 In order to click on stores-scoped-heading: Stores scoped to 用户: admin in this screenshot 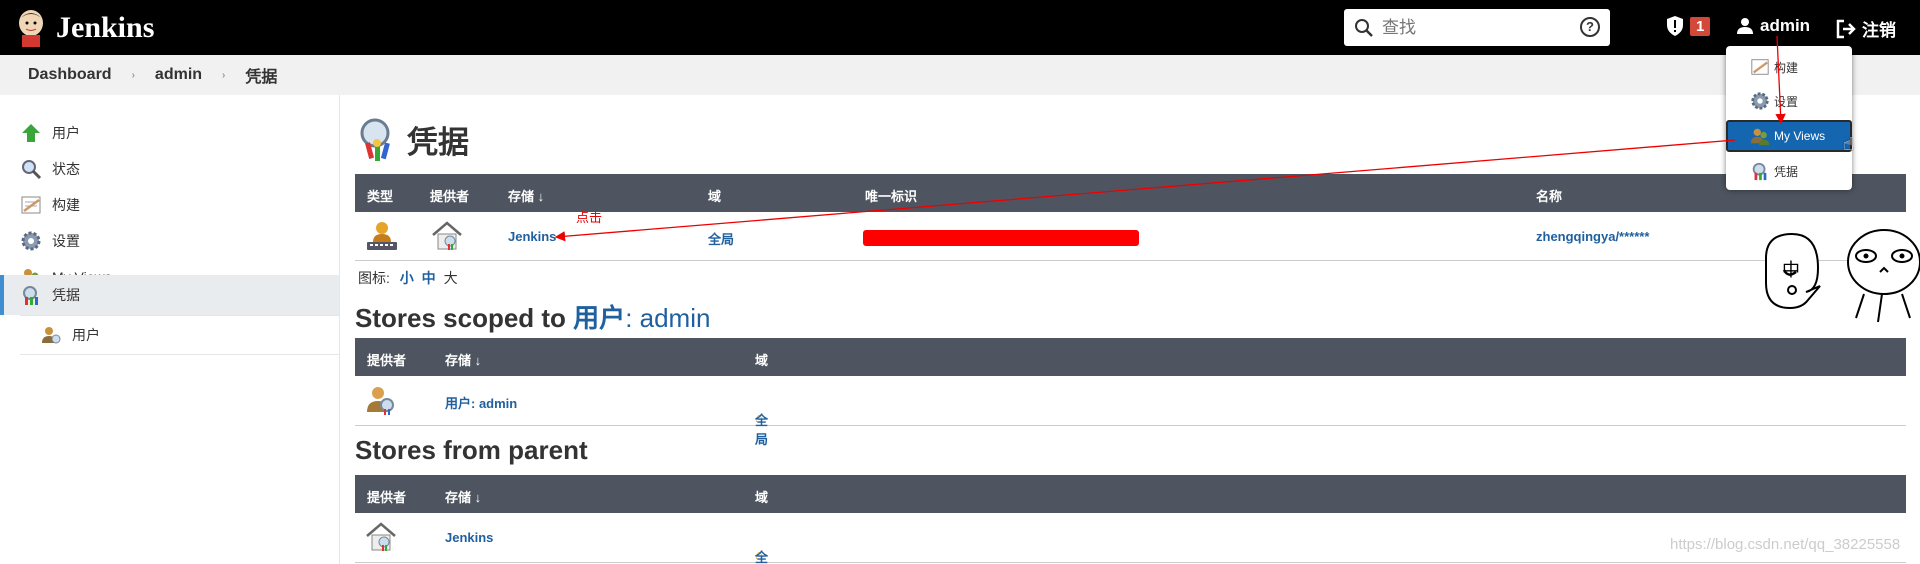, I will do `click(532, 316)`.